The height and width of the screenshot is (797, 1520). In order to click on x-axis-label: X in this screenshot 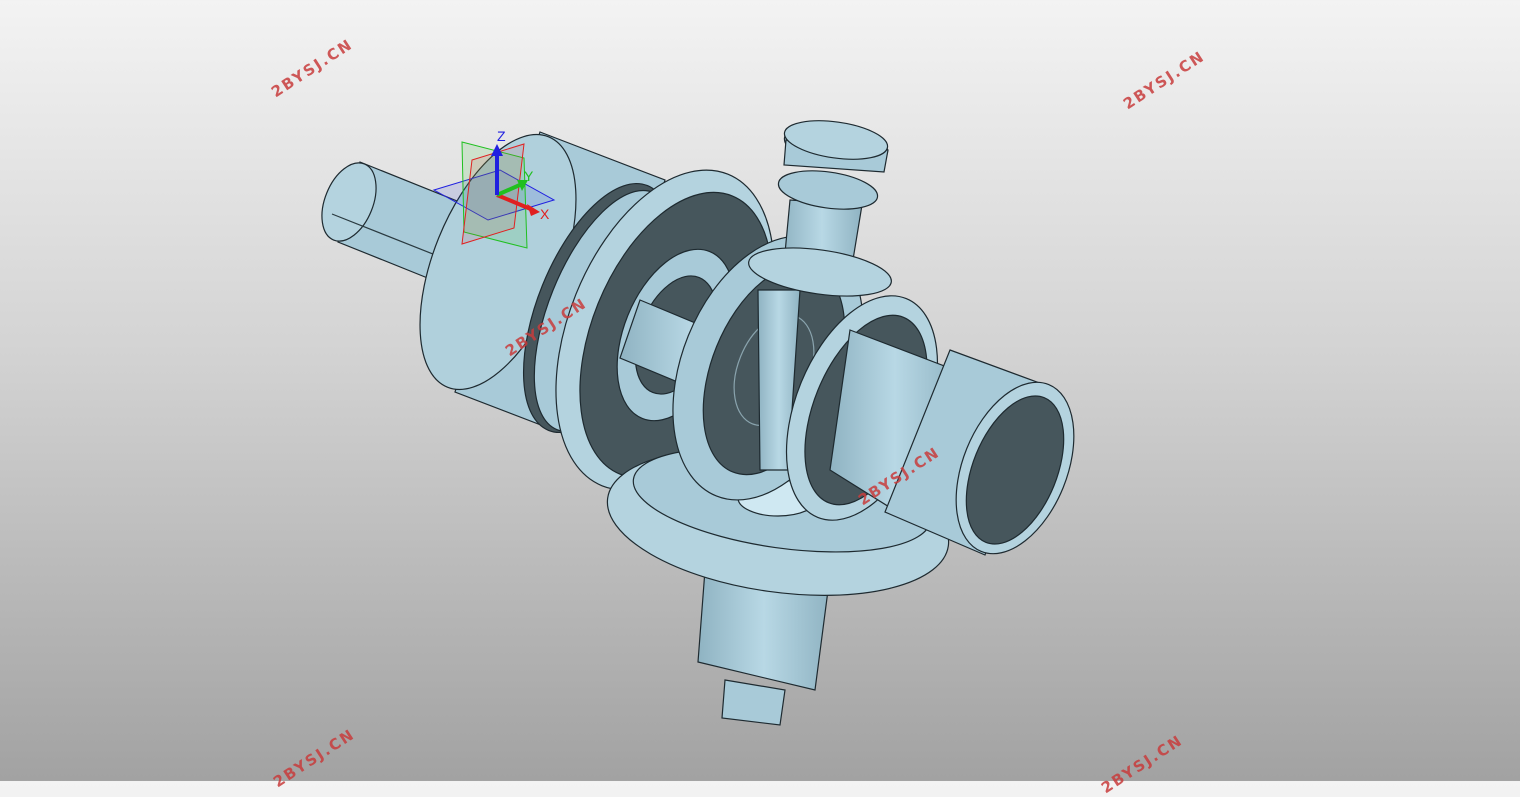, I will do `click(545, 214)`.